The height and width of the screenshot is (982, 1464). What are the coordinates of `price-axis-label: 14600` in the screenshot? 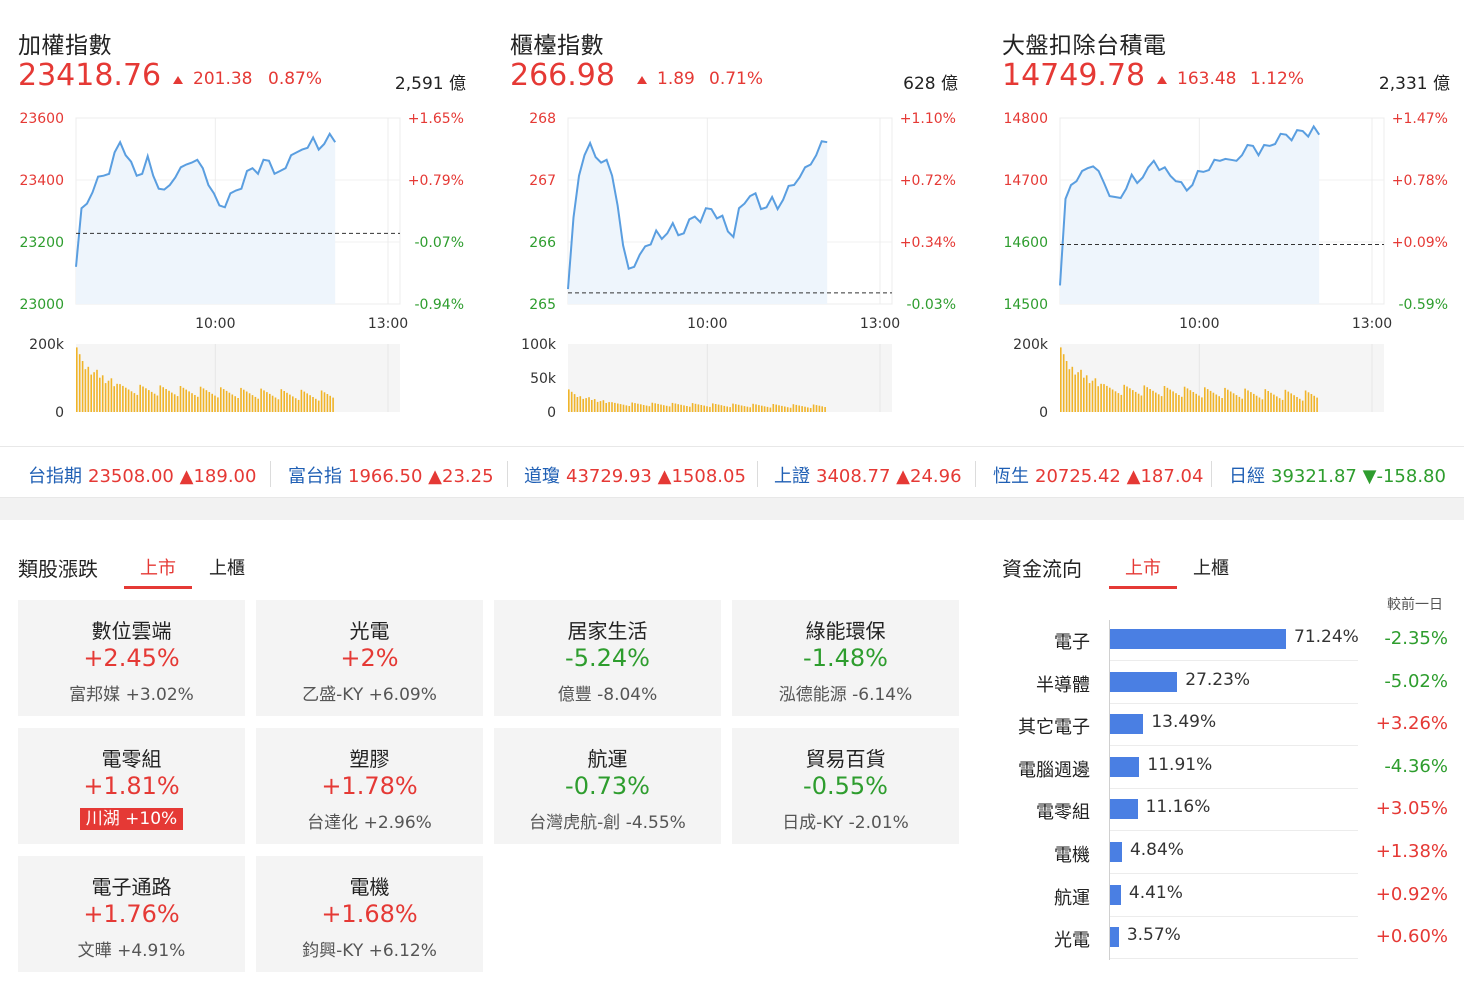 It's located at (1025, 243).